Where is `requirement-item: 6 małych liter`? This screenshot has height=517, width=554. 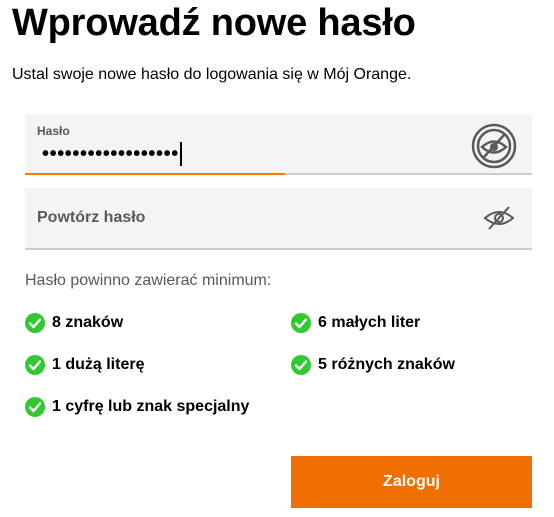
requirement-item: 6 małych liter is located at coordinates (355, 323).